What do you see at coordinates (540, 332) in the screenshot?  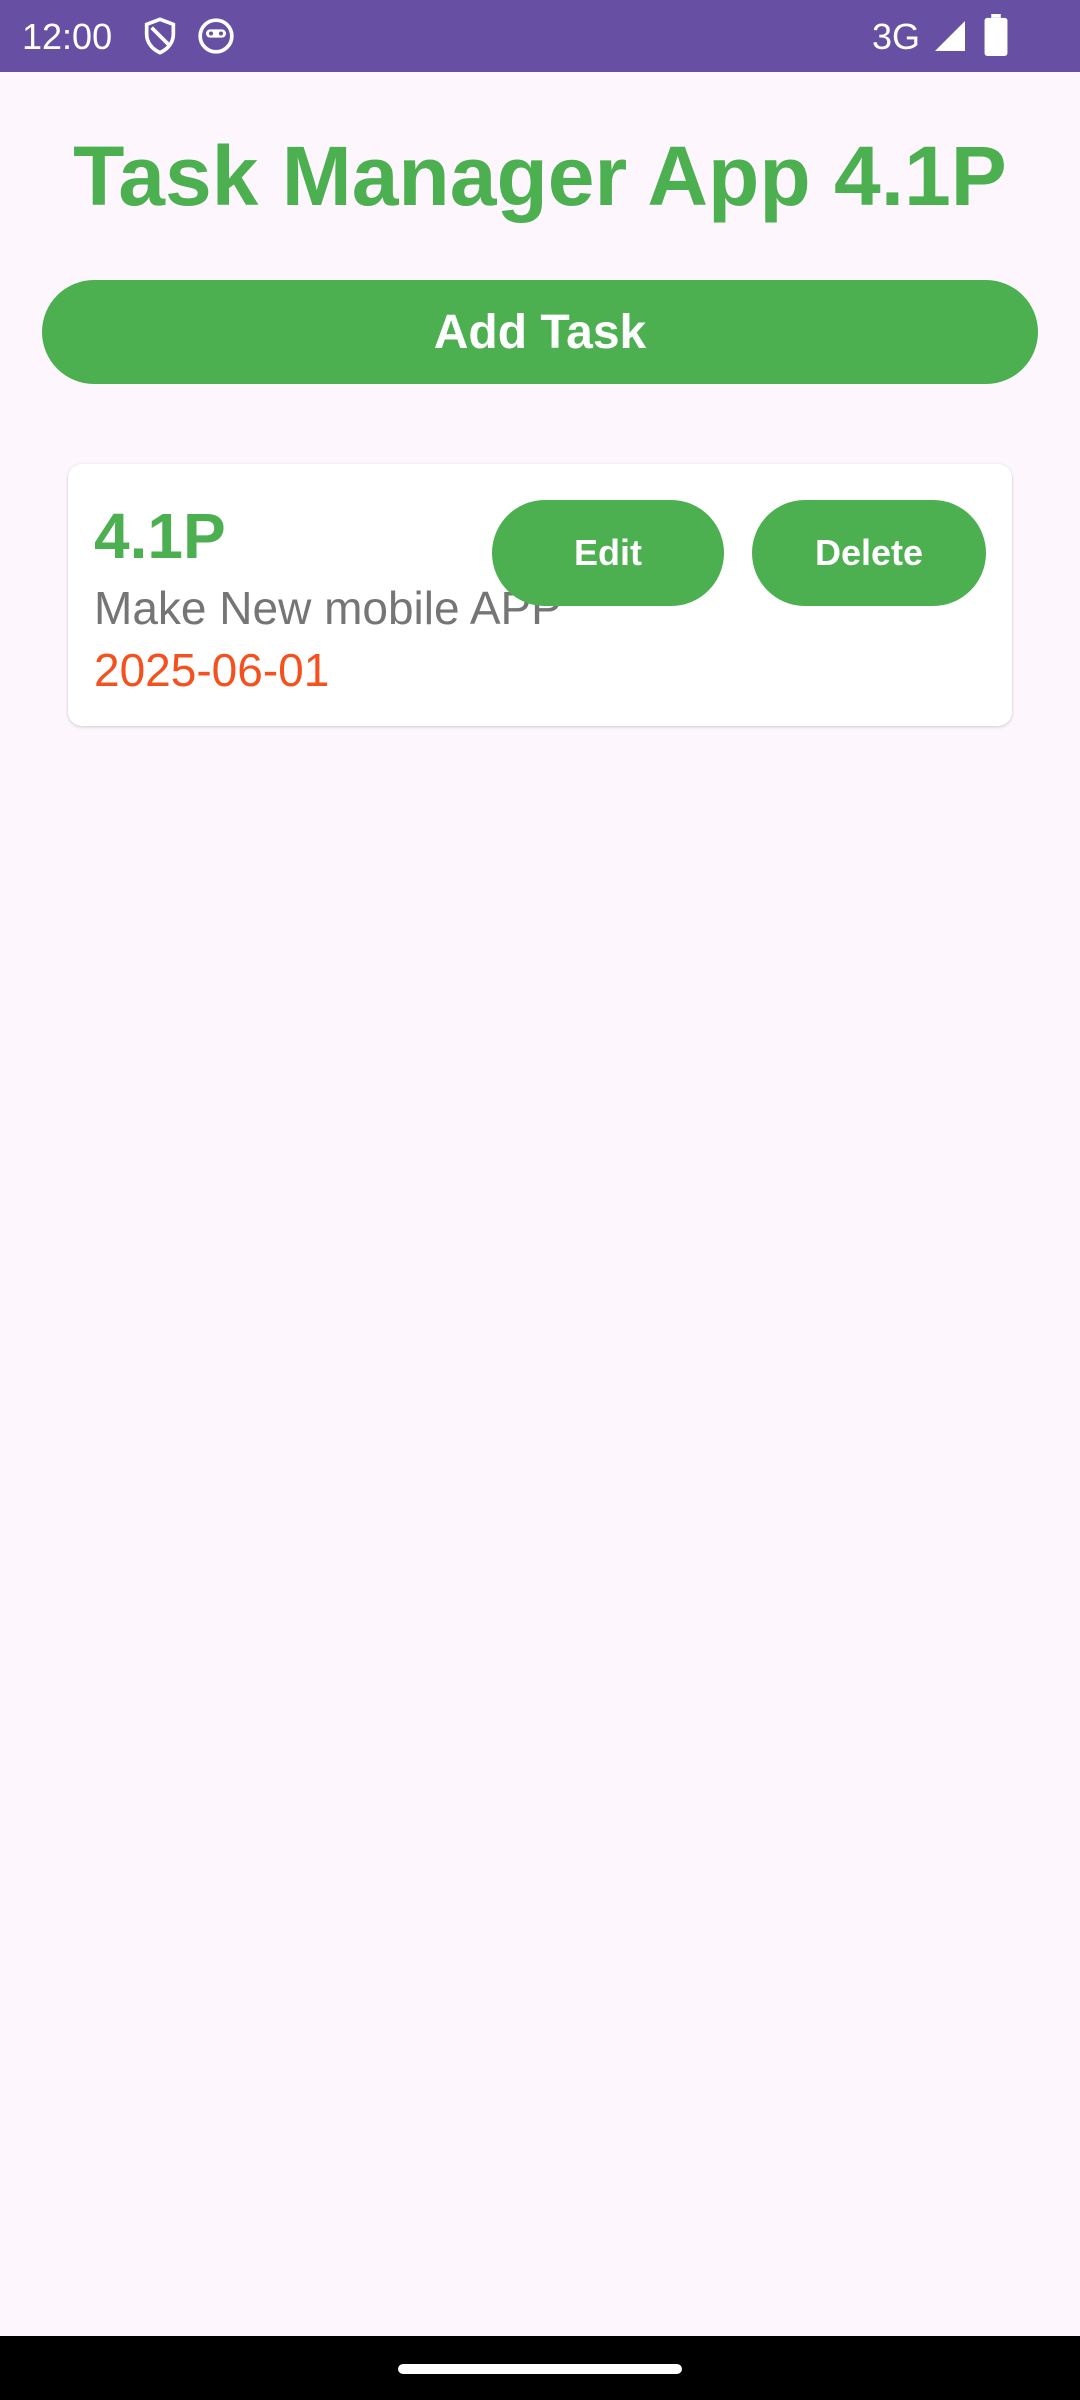 I see `add-task-button: Add Task` at bounding box center [540, 332].